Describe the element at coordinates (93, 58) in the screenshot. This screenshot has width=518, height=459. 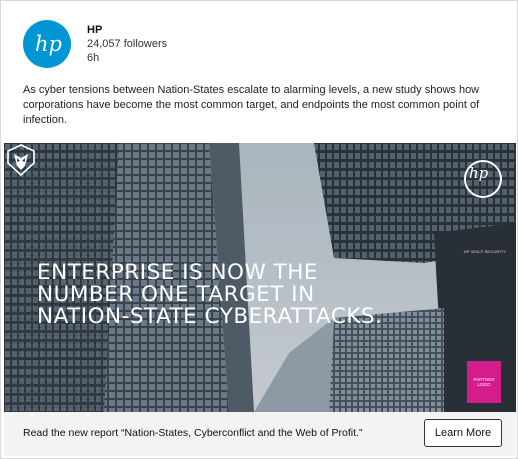
I see `post-age: 6h` at that location.